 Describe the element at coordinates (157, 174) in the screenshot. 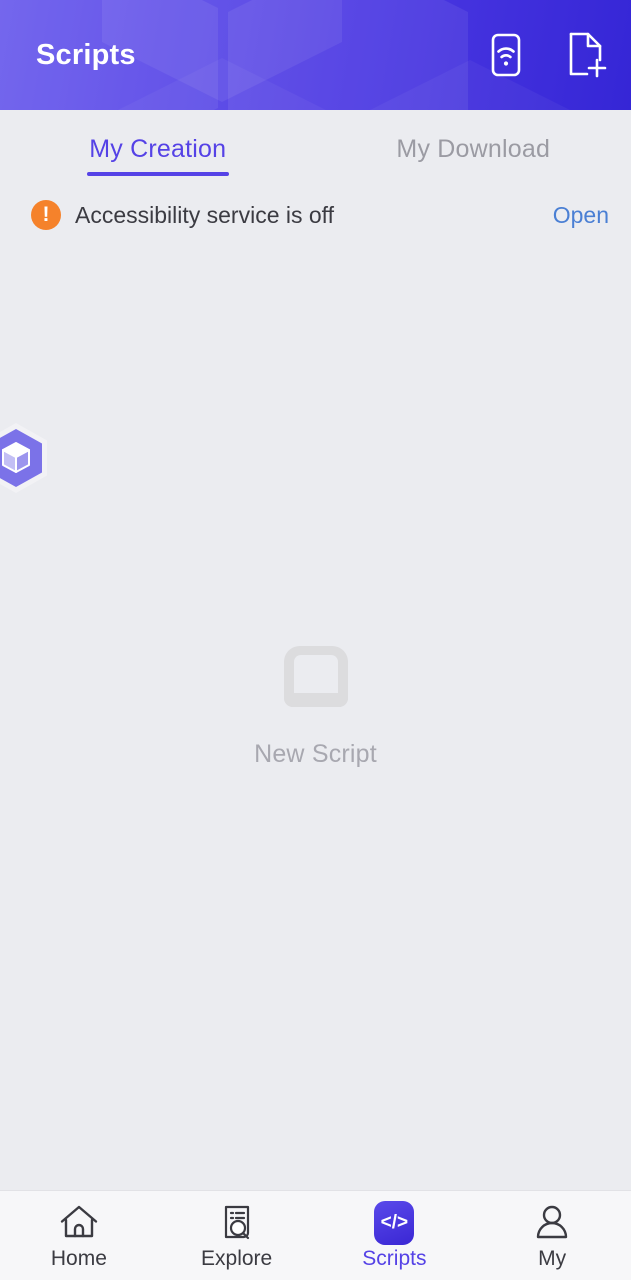

I see `tab-active-indicator` at that location.